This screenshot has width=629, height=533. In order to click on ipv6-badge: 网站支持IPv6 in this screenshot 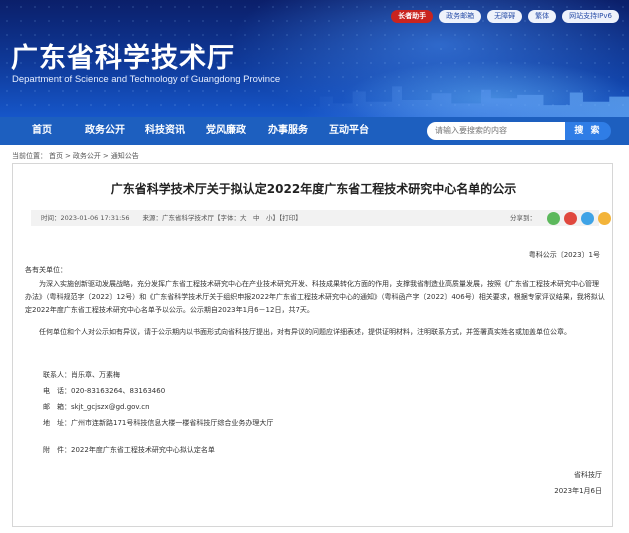, I will do `click(590, 16)`.